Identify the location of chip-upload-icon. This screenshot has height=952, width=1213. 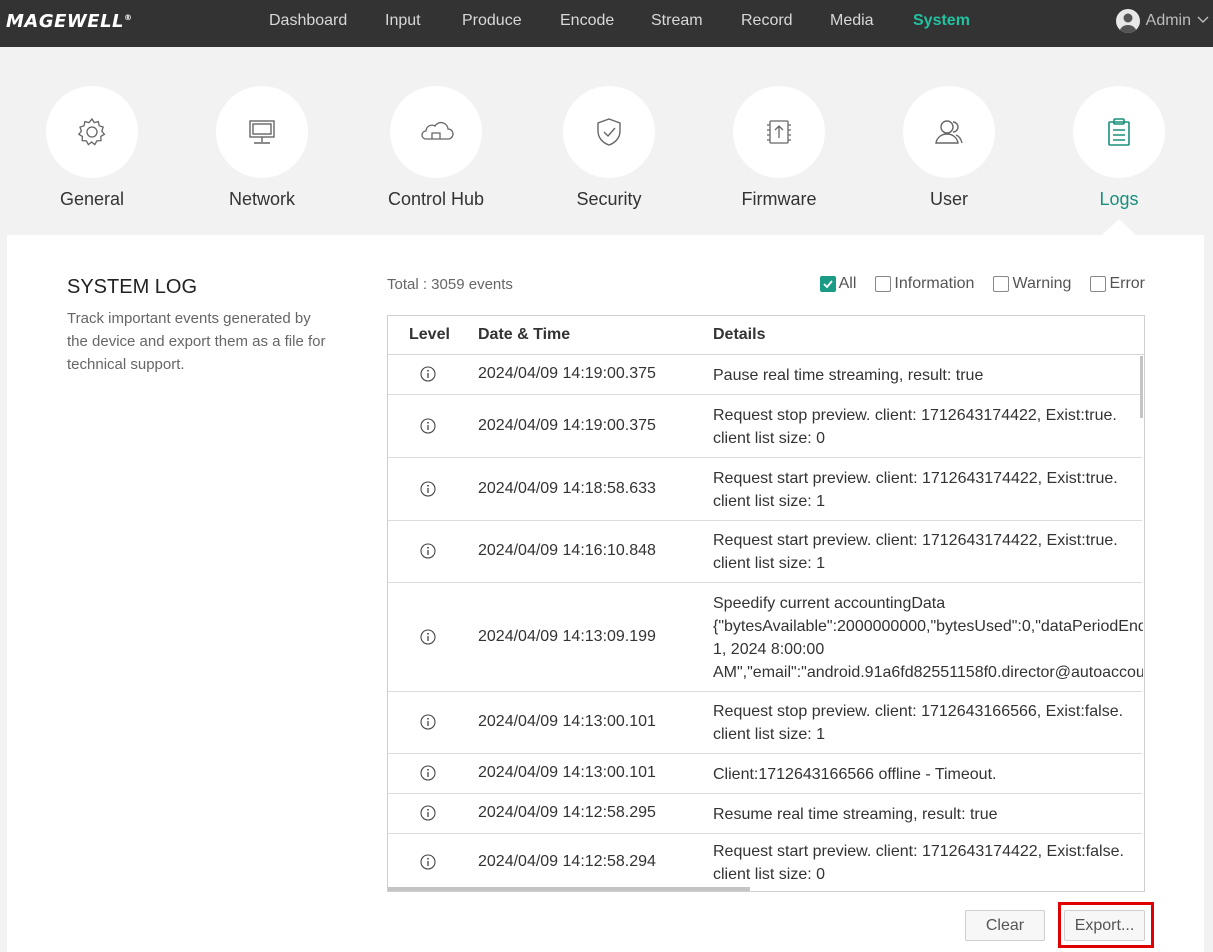
(779, 132).